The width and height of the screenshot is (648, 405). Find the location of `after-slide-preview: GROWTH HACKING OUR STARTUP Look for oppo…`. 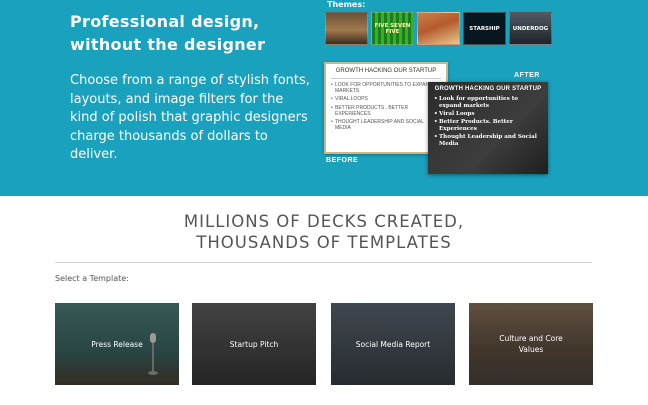

after-slide-preview: GROWTH HACKING OUR STARTUP Look for oppo… is located at coordinates (488, 128).